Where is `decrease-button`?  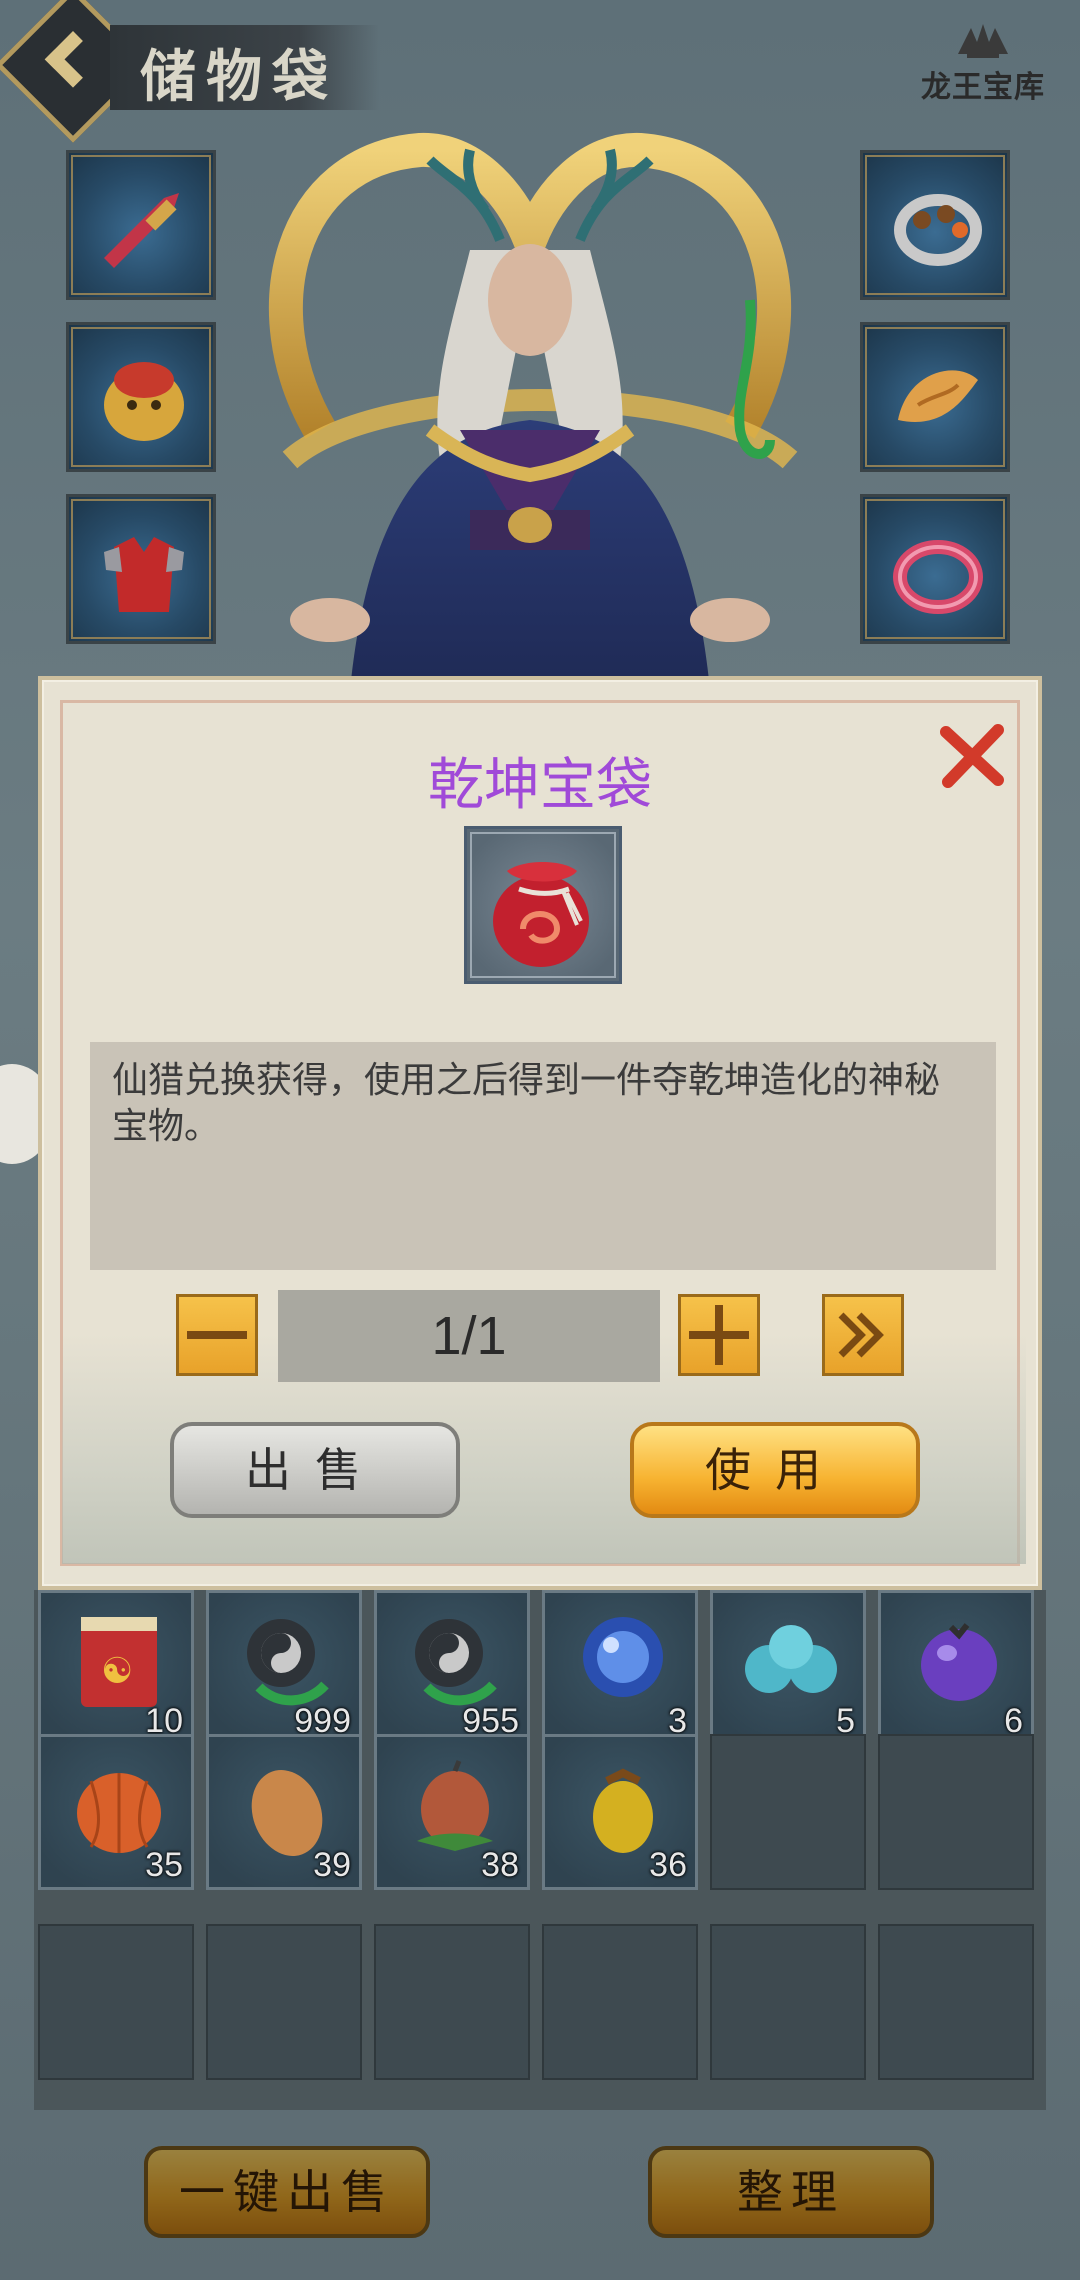 decrease-button is located at coordinates (217, 1335).